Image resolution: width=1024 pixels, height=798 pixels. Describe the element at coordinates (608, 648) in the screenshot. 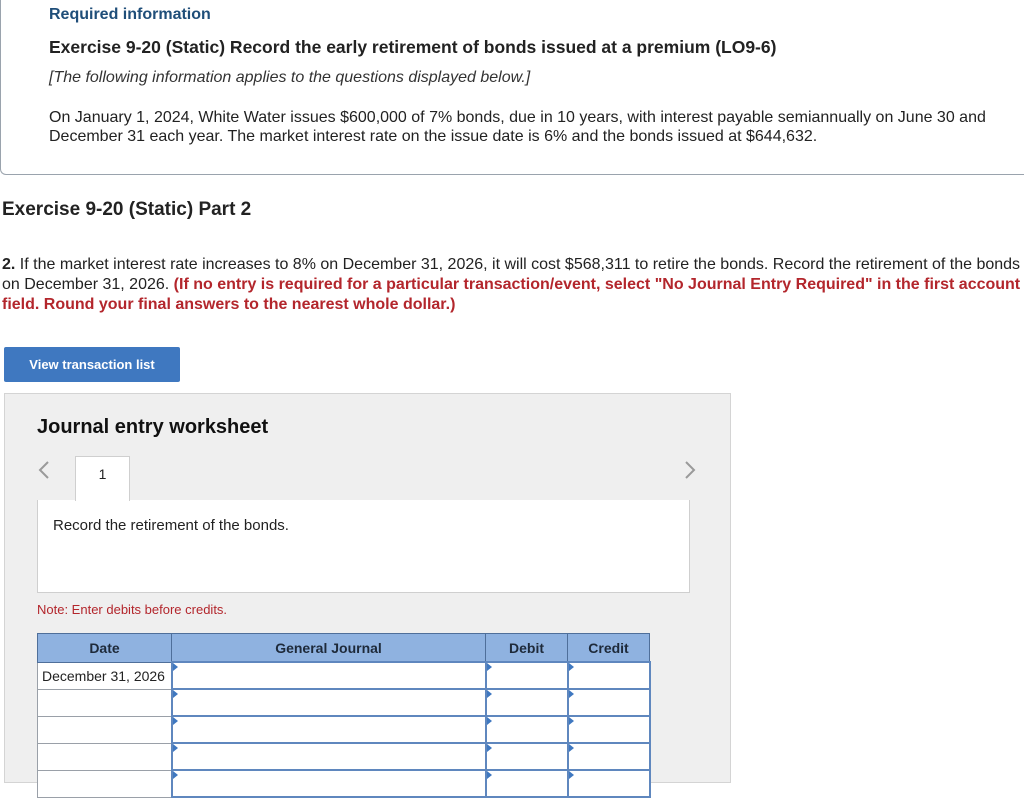

I see `column-header-credit: Credit` at that location.